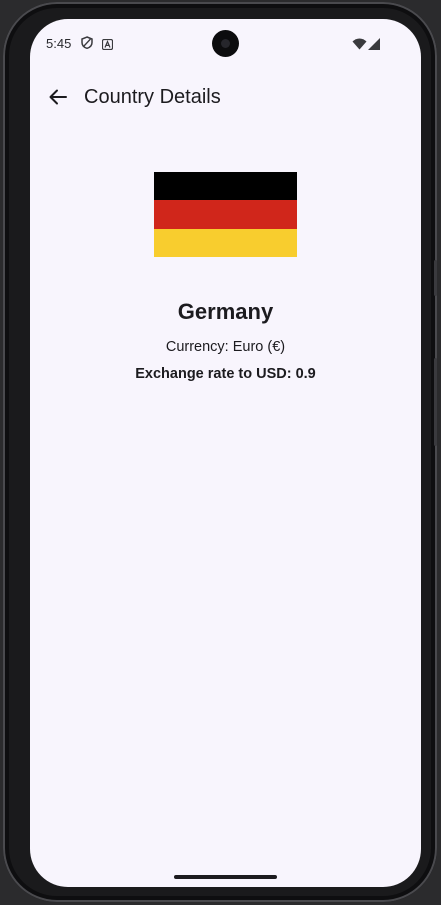  Describe the element at coordinates (225, 186) in the screenshot. I see `flag-band-black` at that location.